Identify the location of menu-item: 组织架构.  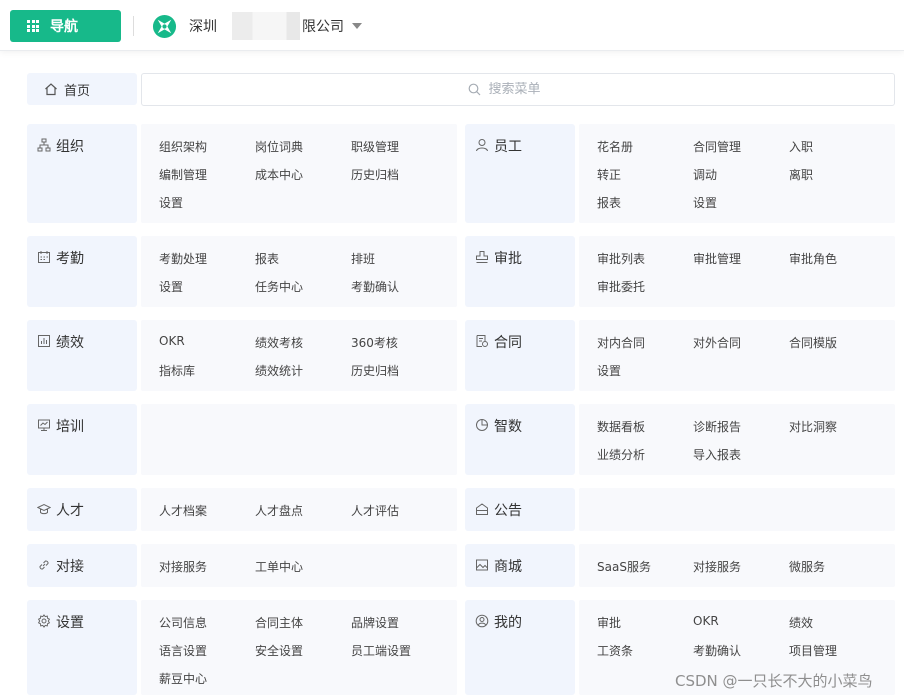
(183, 146).